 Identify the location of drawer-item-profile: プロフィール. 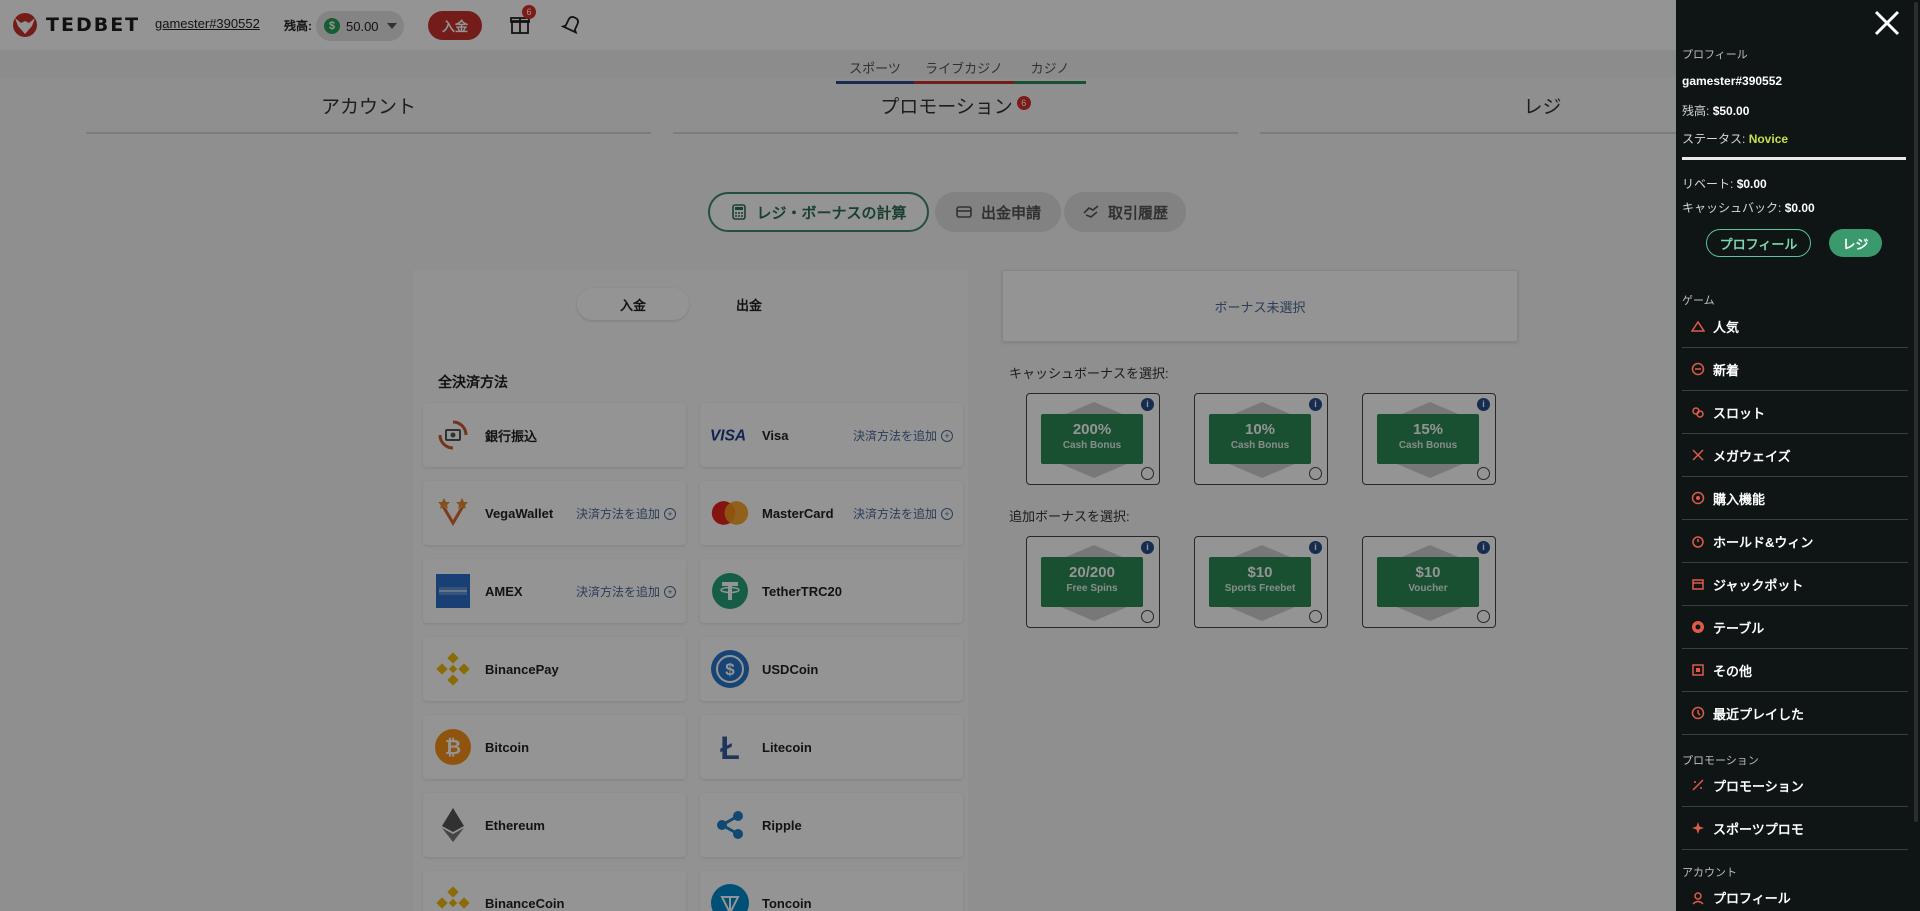
(1795, 893).